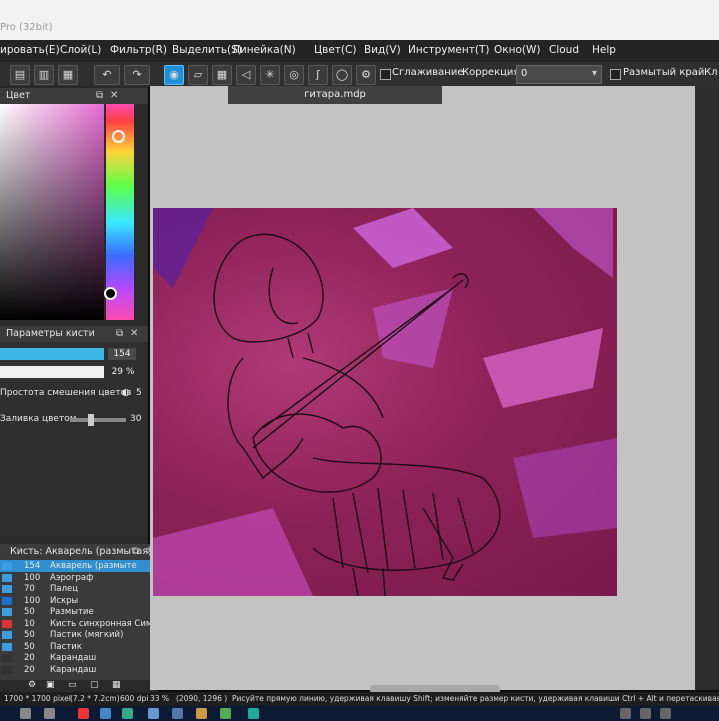 The width and height of the screenshot is (719, 721). I want to click on correction-select: 0 ▾, so click(559, 74).